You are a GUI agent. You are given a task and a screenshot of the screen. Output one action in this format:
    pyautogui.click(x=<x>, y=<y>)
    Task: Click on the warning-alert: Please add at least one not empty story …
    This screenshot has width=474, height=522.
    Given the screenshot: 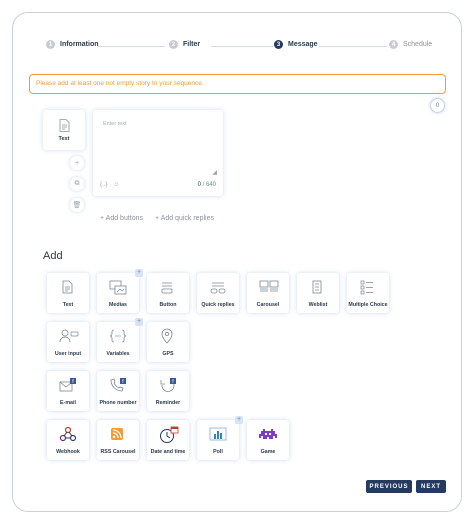 What is the action you would take?
    pyautogui.click(x=237, y=84)
    